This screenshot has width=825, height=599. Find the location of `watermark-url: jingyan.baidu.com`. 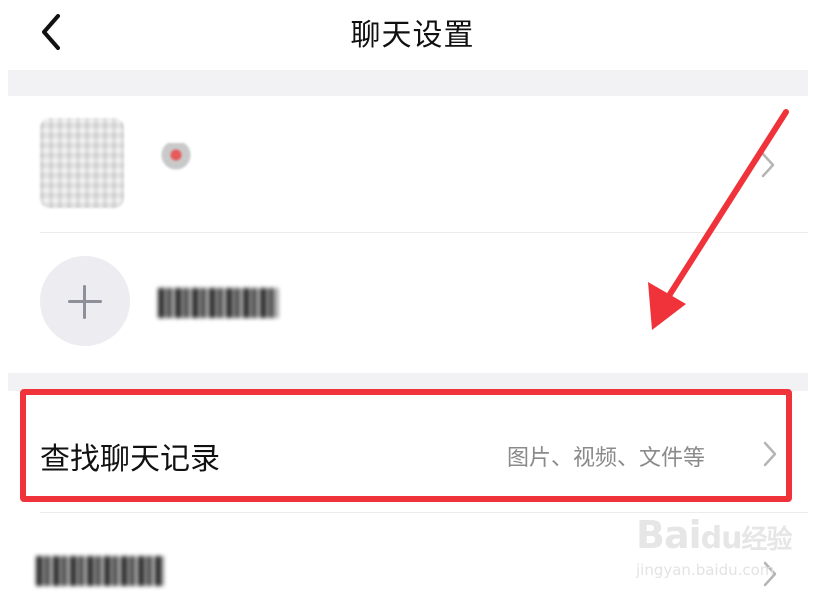

watermark-url: jingyan.baidu.com is located at coordinates (705, 570).